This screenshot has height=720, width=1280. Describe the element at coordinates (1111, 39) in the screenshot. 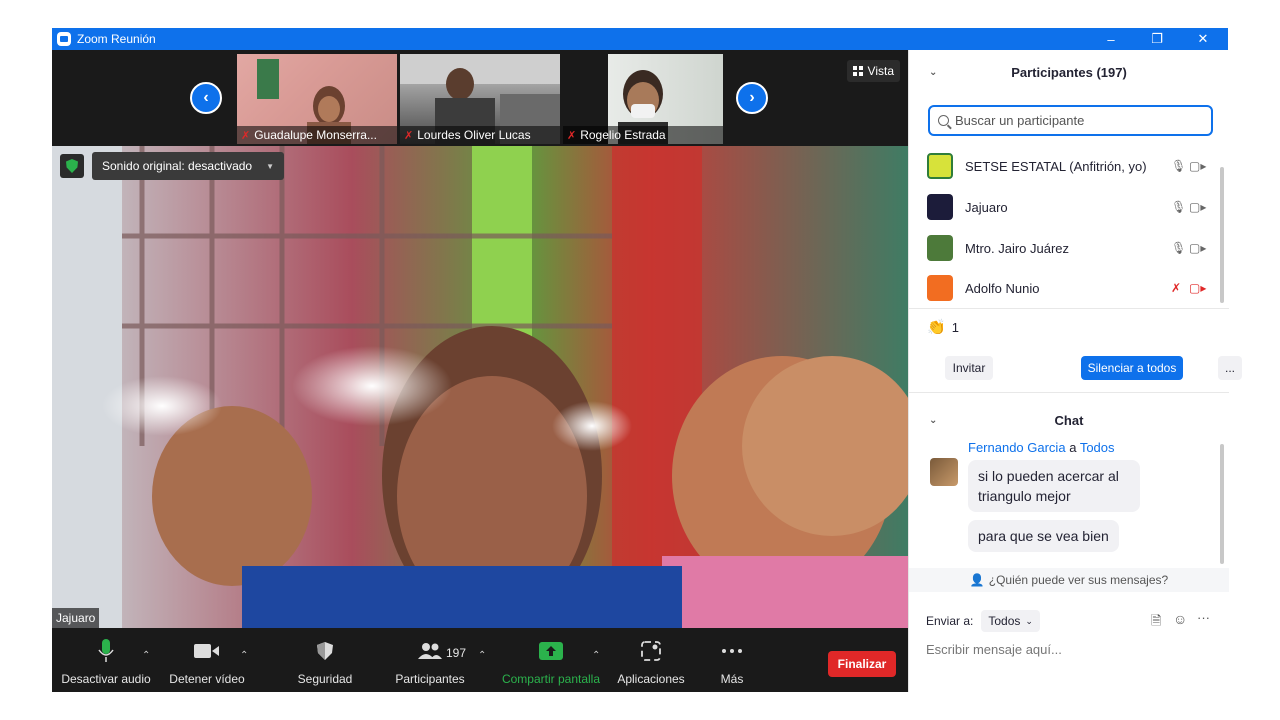

I see `minimize-button: –` at that location.